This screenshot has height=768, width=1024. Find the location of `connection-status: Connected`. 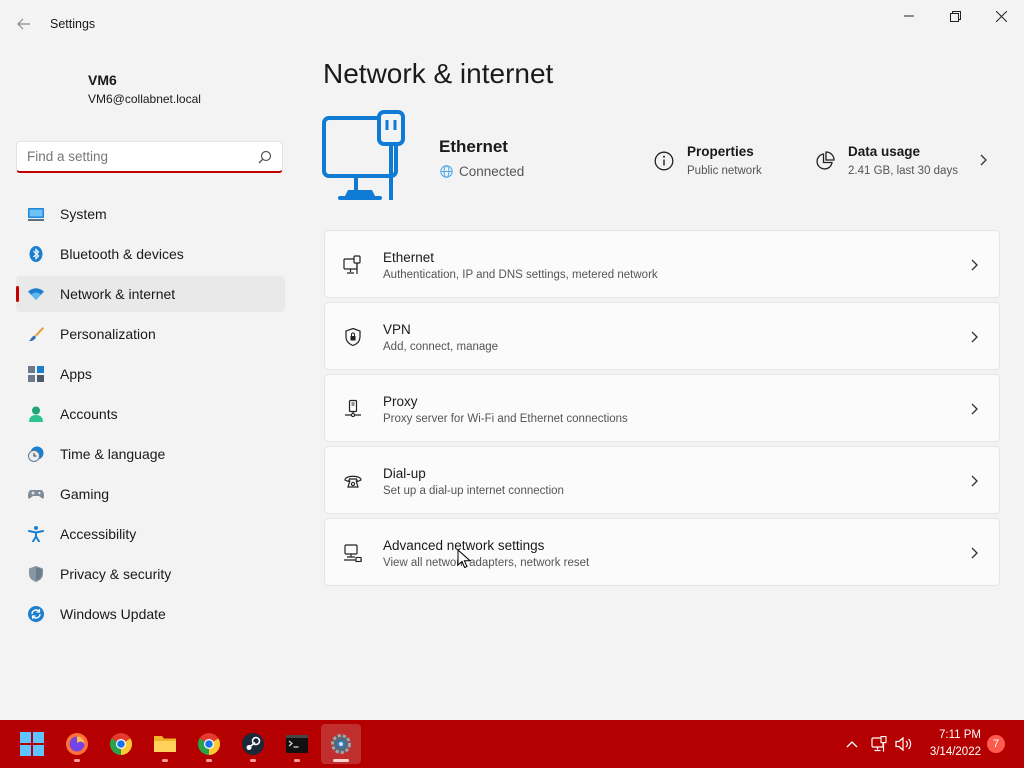

connection-status: Connected is located at coordinates (492, 171).